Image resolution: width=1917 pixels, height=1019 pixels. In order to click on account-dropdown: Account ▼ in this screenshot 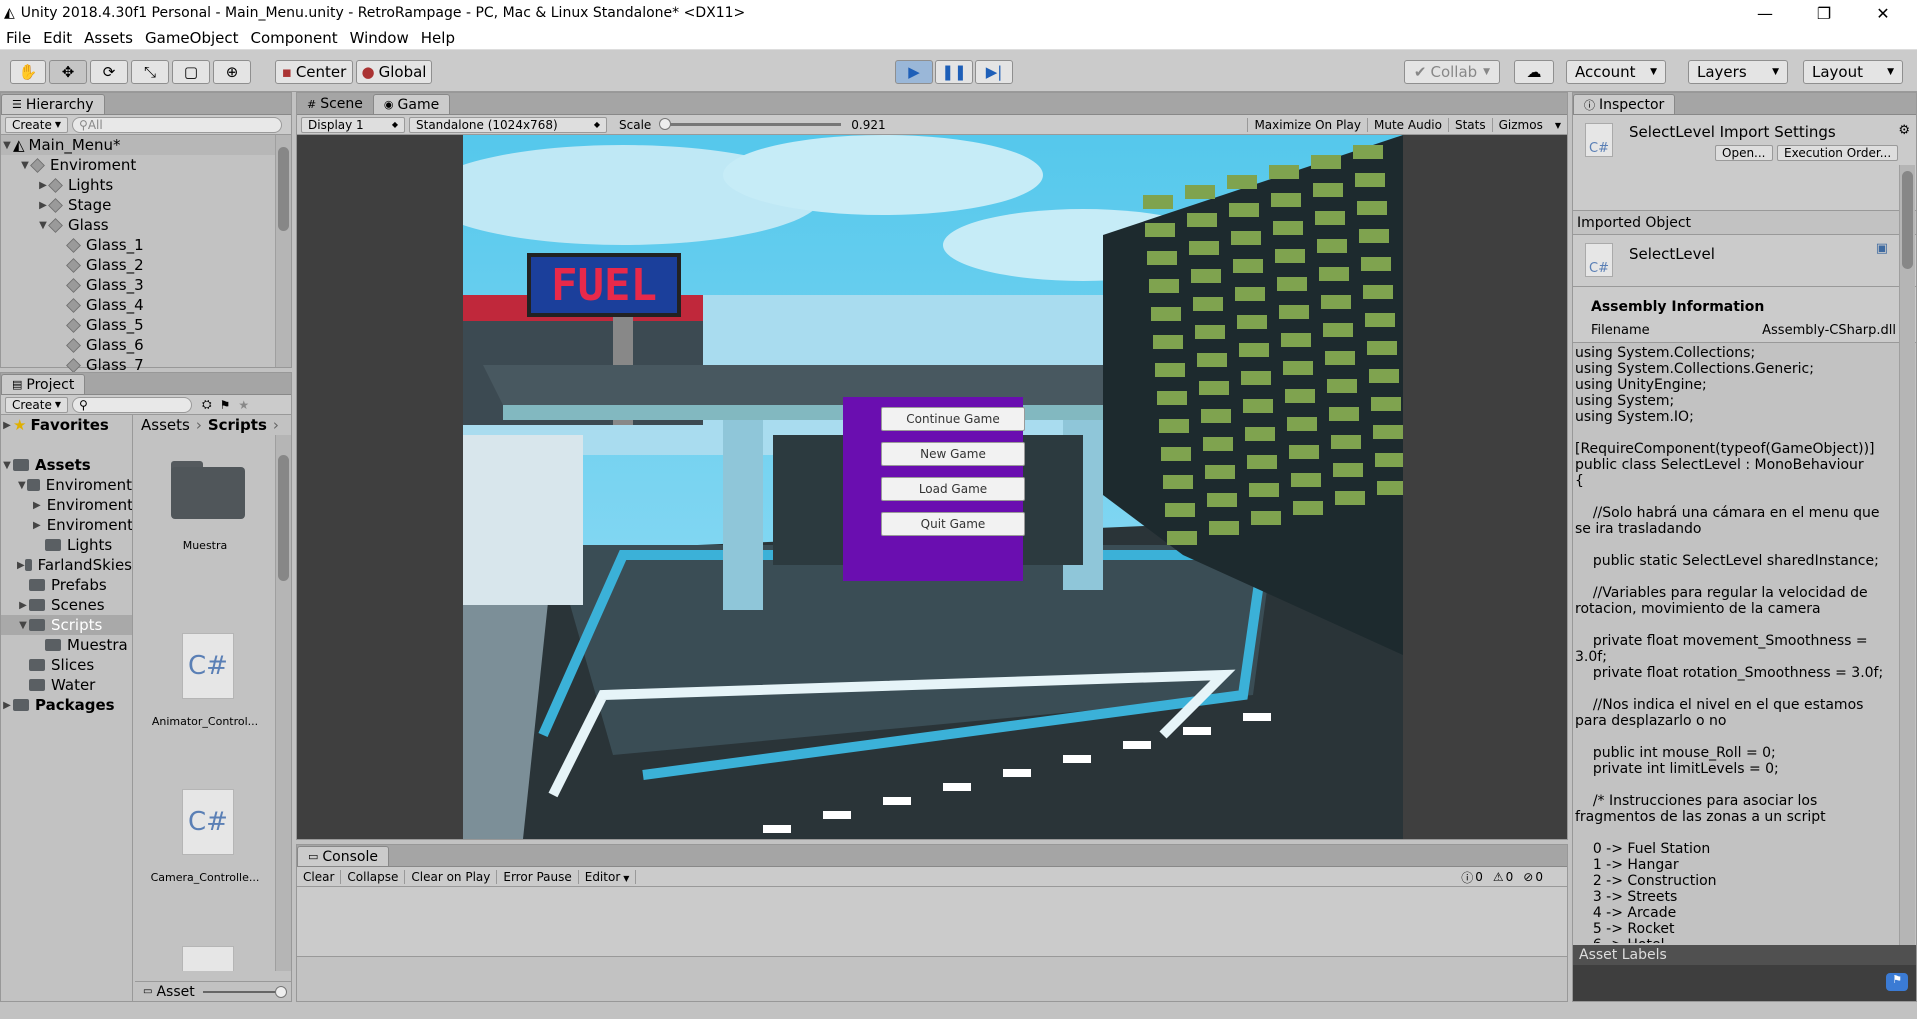, I will do `click(1616, 72)`.